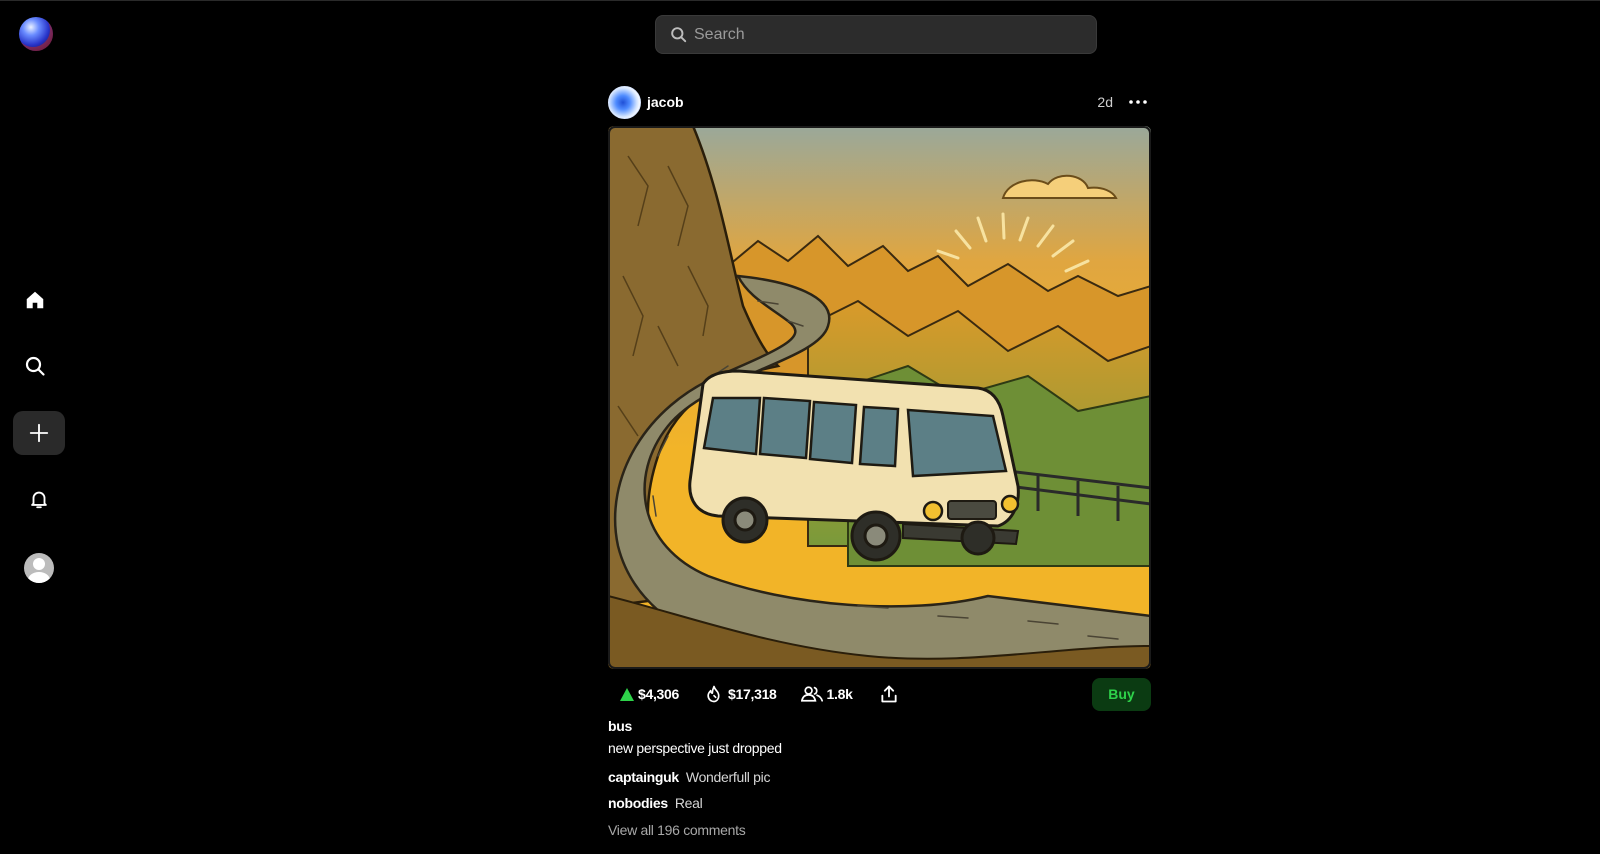 This screenshot has height=854, width=1600. I want to click on plus-icon, so click(39, 433).